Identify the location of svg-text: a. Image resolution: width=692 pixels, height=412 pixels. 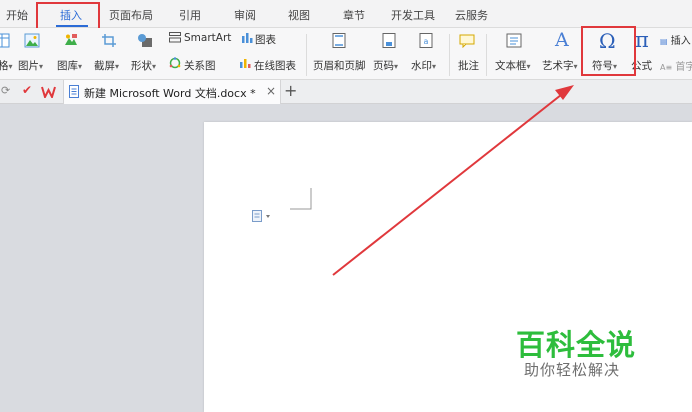
(426, 41).